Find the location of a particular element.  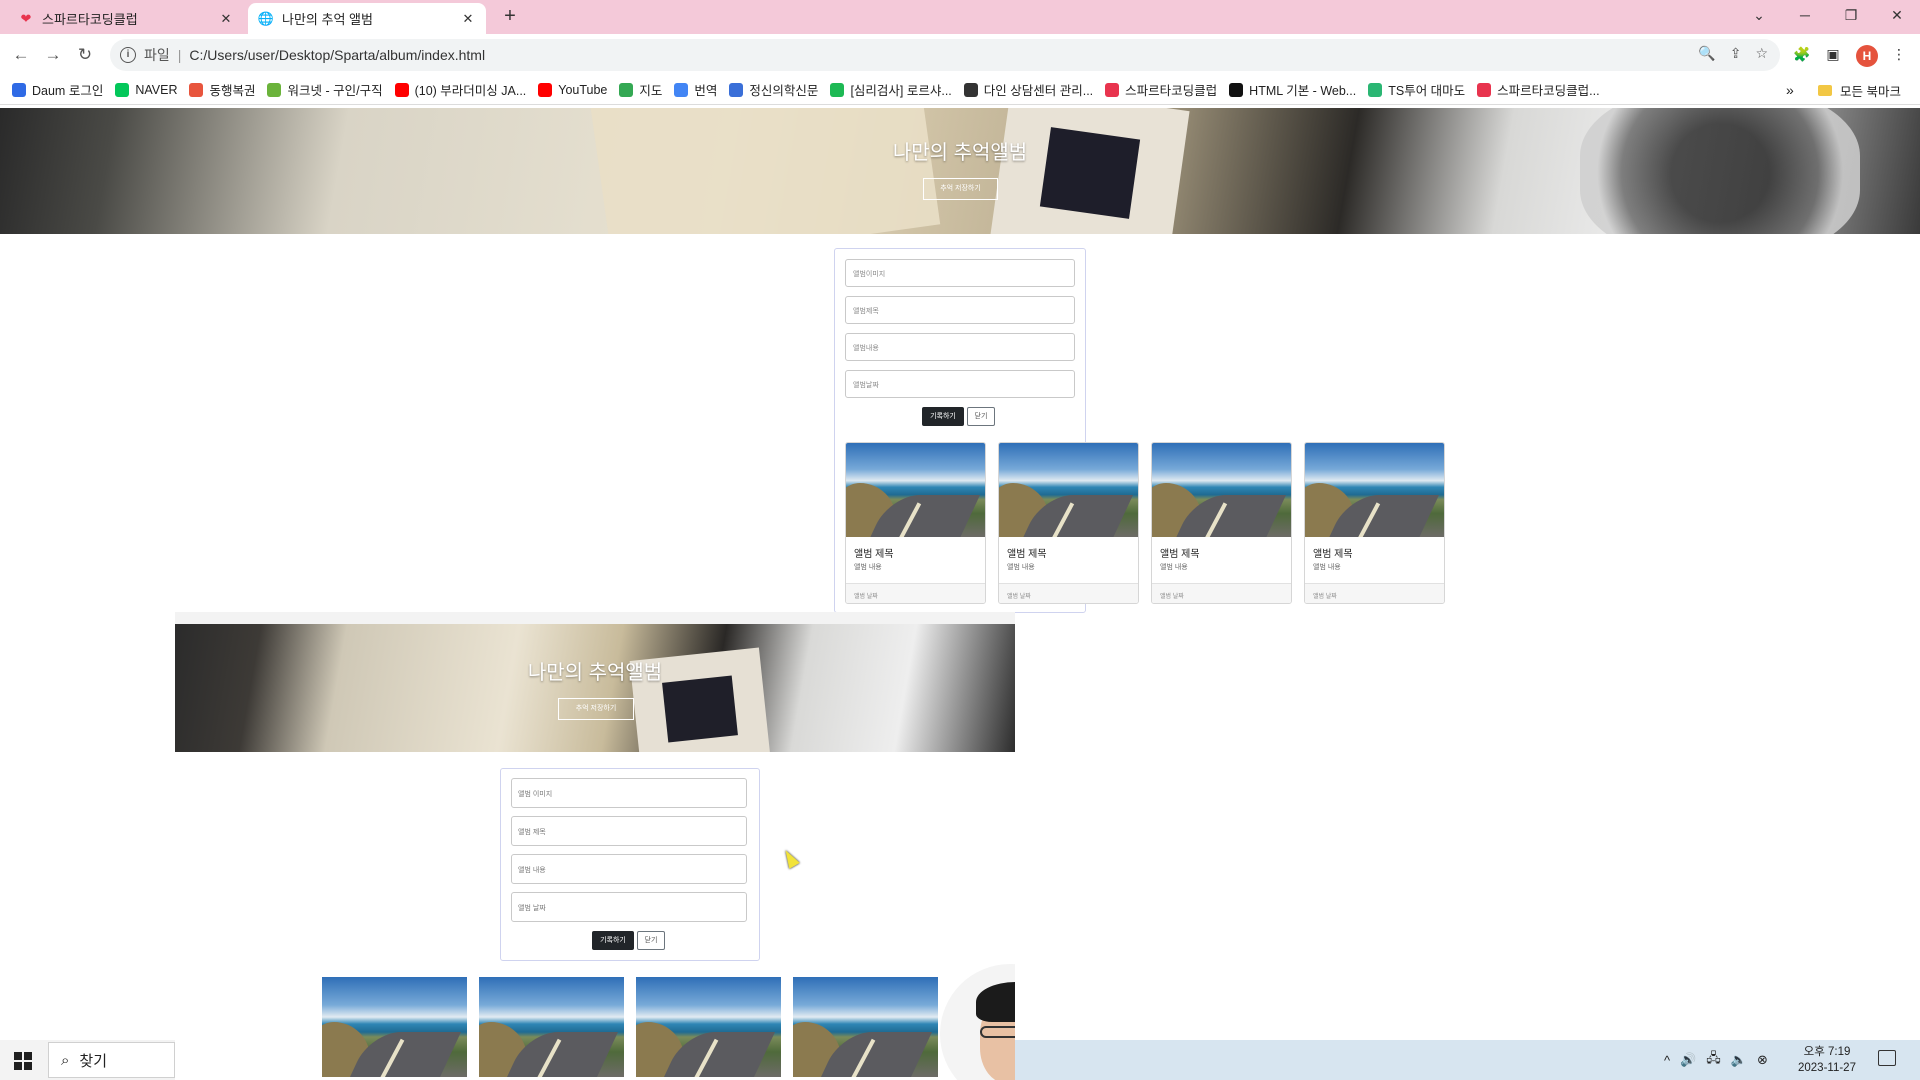

bookmark-label: 지도 is located at coordinates (651, 91).